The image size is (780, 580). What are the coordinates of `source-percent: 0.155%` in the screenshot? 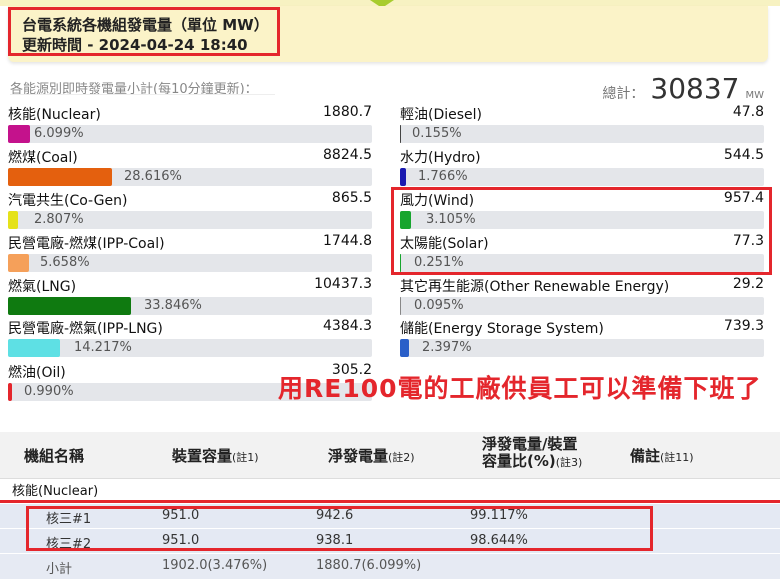 It's located at (437, 133).